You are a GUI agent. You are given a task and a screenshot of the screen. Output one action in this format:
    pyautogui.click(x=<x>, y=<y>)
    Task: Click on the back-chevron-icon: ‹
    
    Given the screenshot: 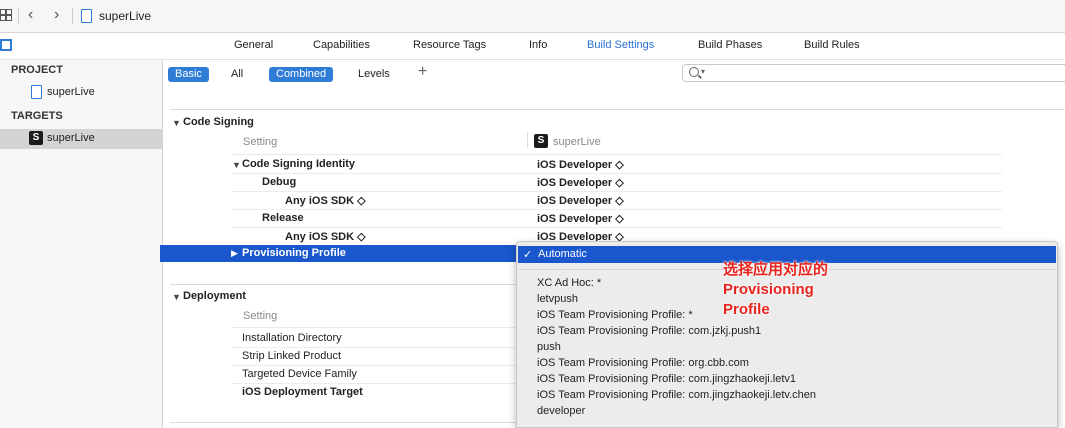 What is the action you would take?
    pyautogui.click(x=30, y=15)
    